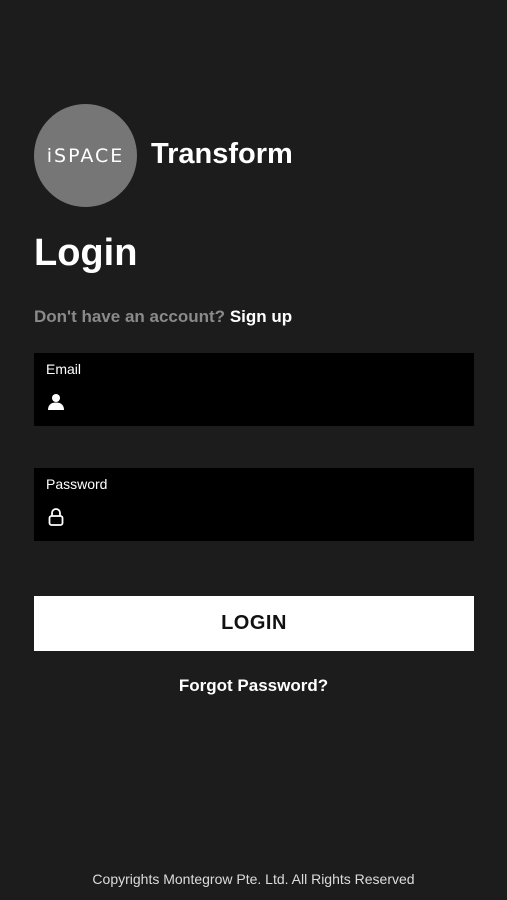  I want to click on logo-text: iSPACE, so click(85, 155).